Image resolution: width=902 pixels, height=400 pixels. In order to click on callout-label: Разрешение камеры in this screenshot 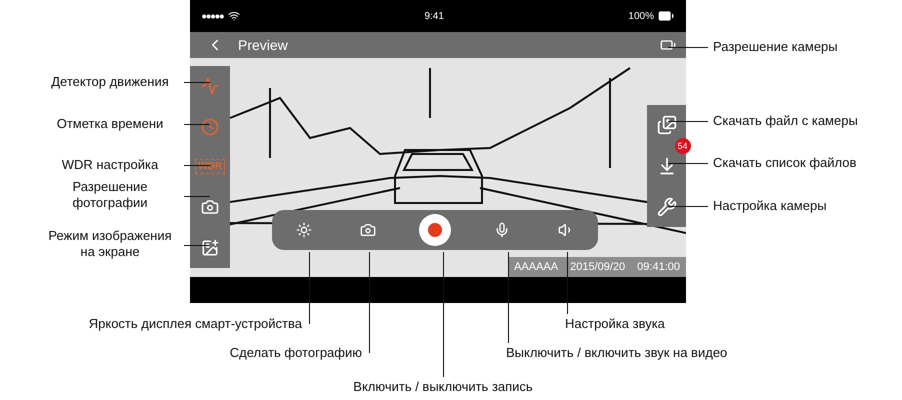, I will do `click(775, 47)`.